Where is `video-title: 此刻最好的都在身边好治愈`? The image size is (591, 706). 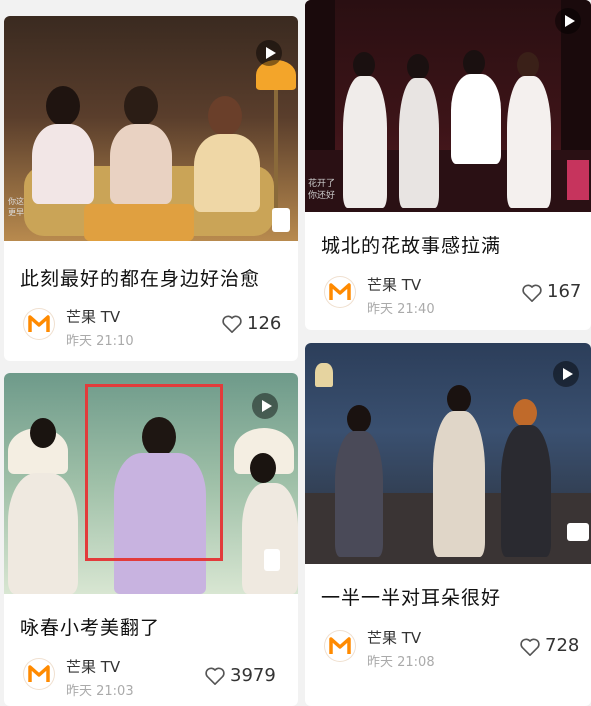 video-title: 此刻最好的都在身边好治愈 is located at coordinates (140, 277).